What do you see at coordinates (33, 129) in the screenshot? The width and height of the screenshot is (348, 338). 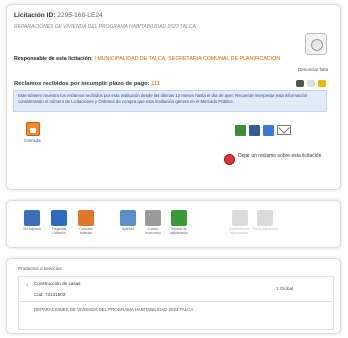 I see `estado-cerrada-icon` at bounding box center [33, 129].